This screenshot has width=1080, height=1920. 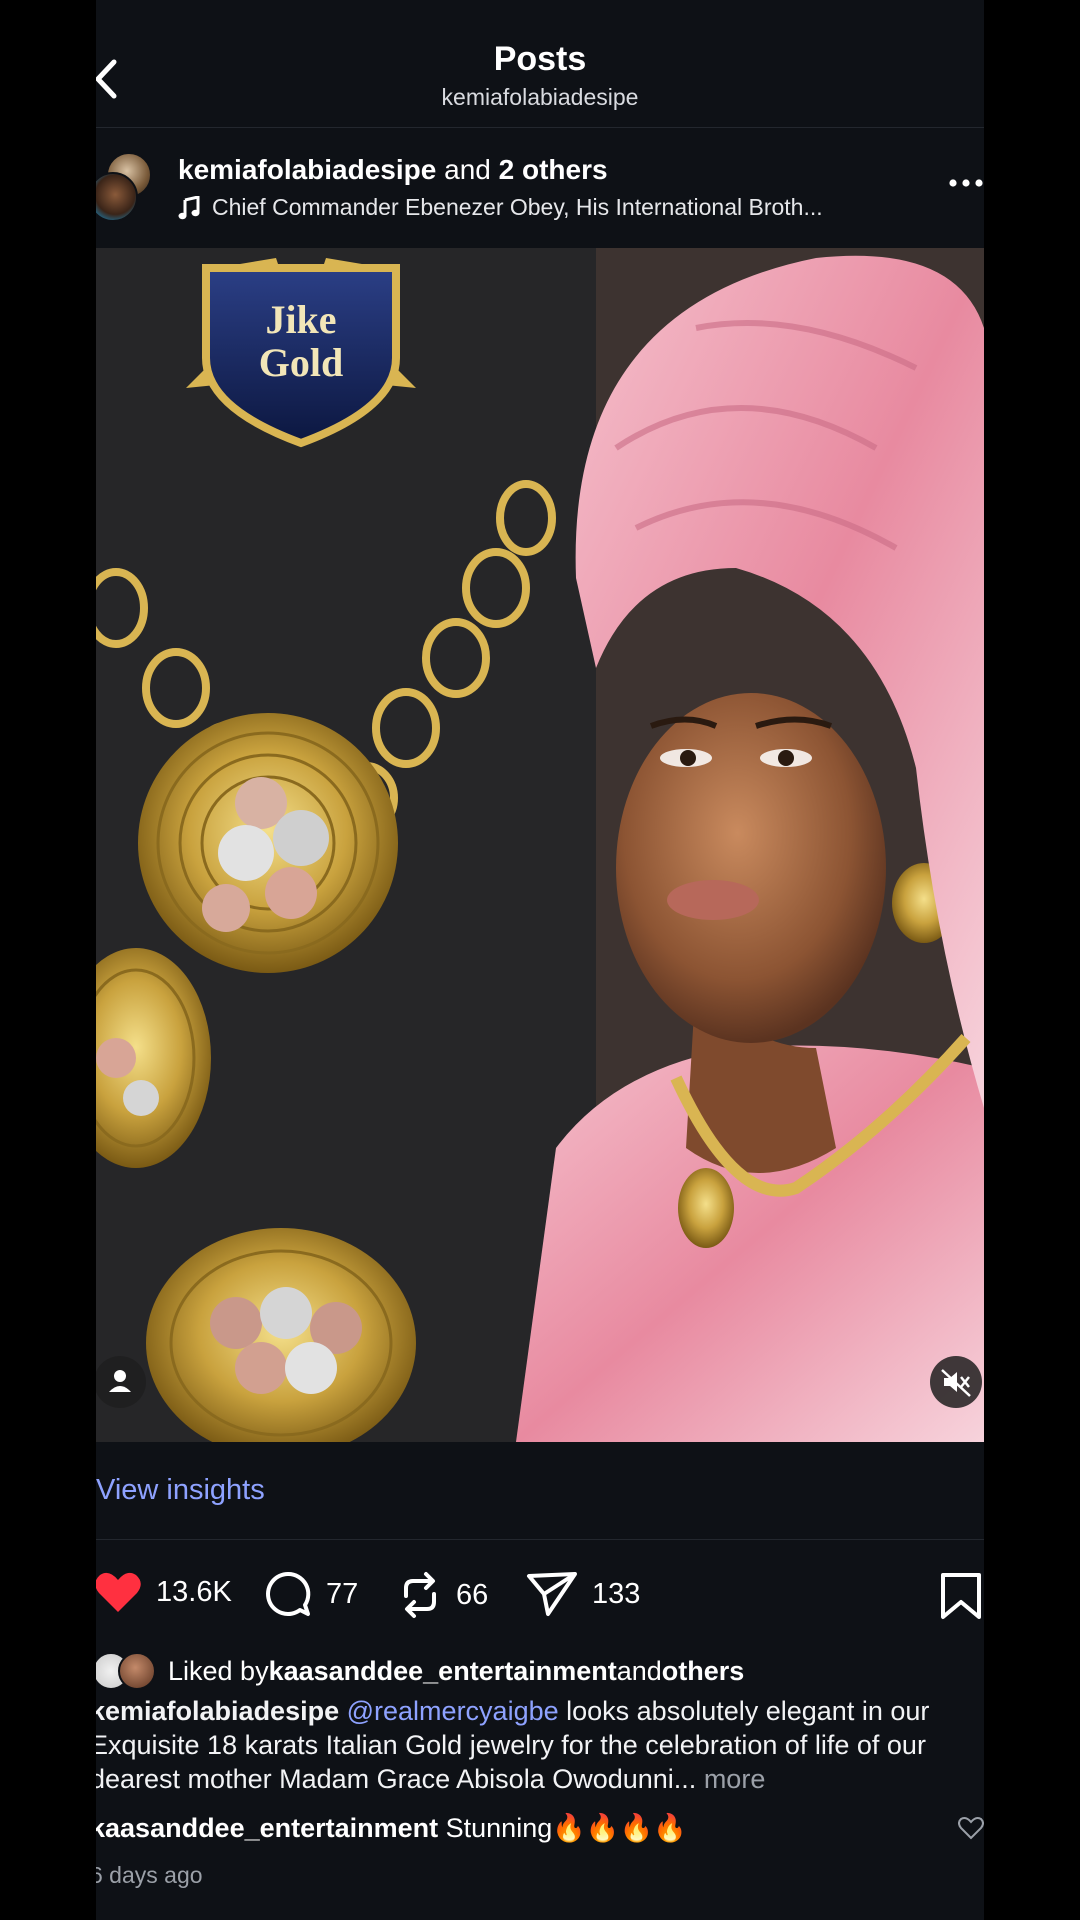 What do you see at coordinates (342, 1593) in the screenshot?
I see `comment-count: 77` at bounding box center [342, 1593].